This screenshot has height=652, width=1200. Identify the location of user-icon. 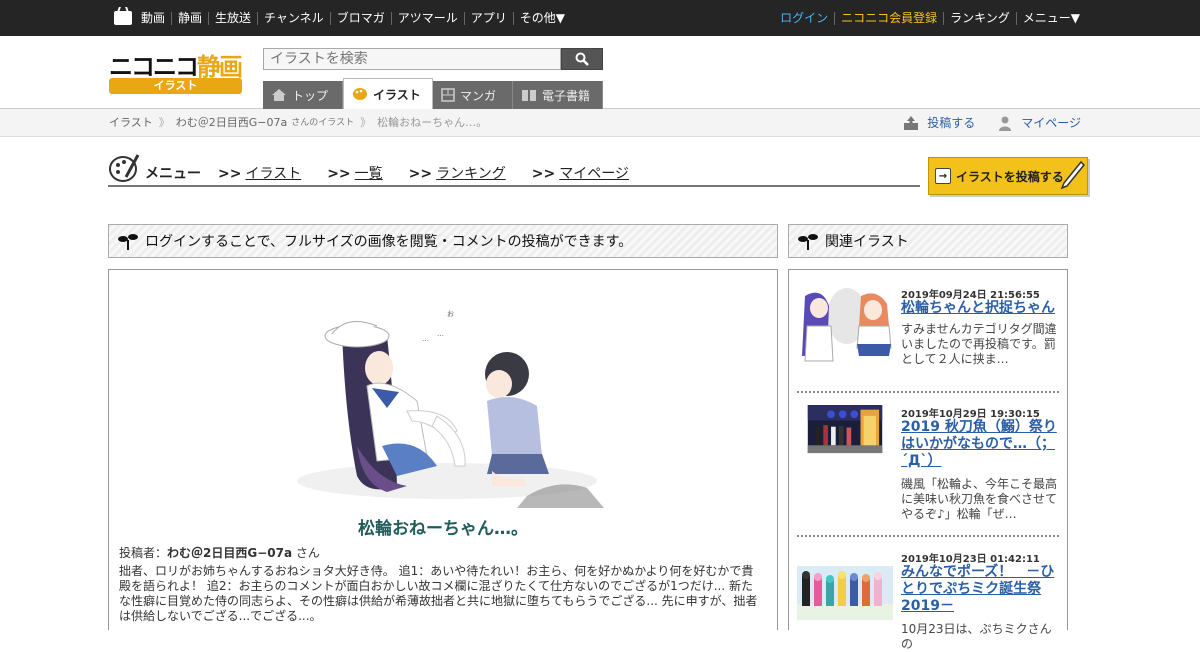
(1005, 123).